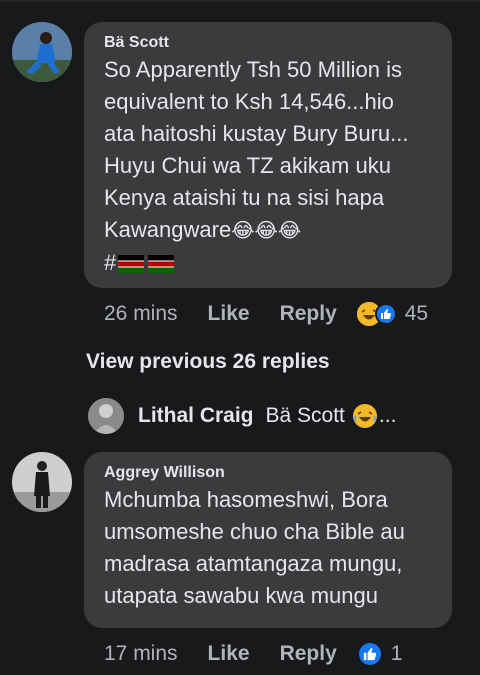 This screenshot has height=675, width=480. What do you see at coordinates (268, 43) in the screenshot?
I see `comment-author: Bä Scott` at bounding box center [268, 43].